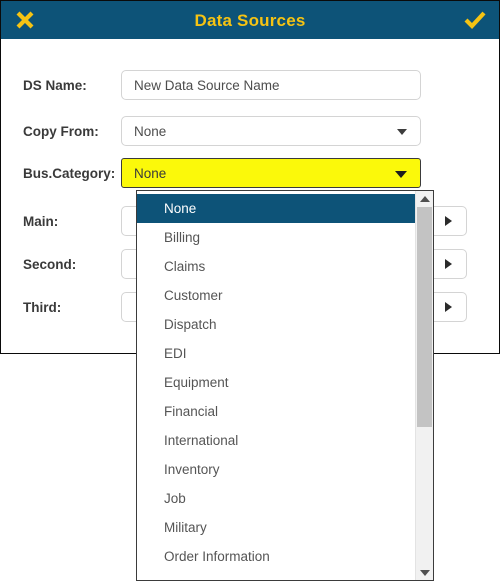  I want to click on third-play-arrow-button, so click(448, 307).